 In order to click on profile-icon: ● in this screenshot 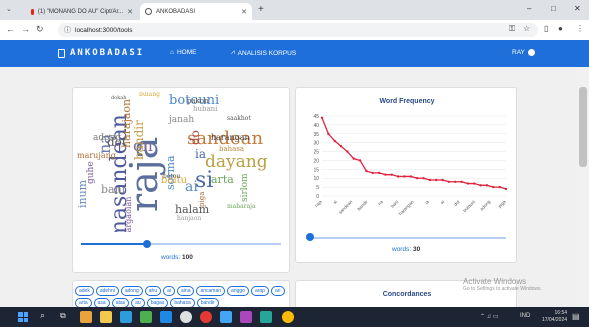, I will do `click(560, 28)`.